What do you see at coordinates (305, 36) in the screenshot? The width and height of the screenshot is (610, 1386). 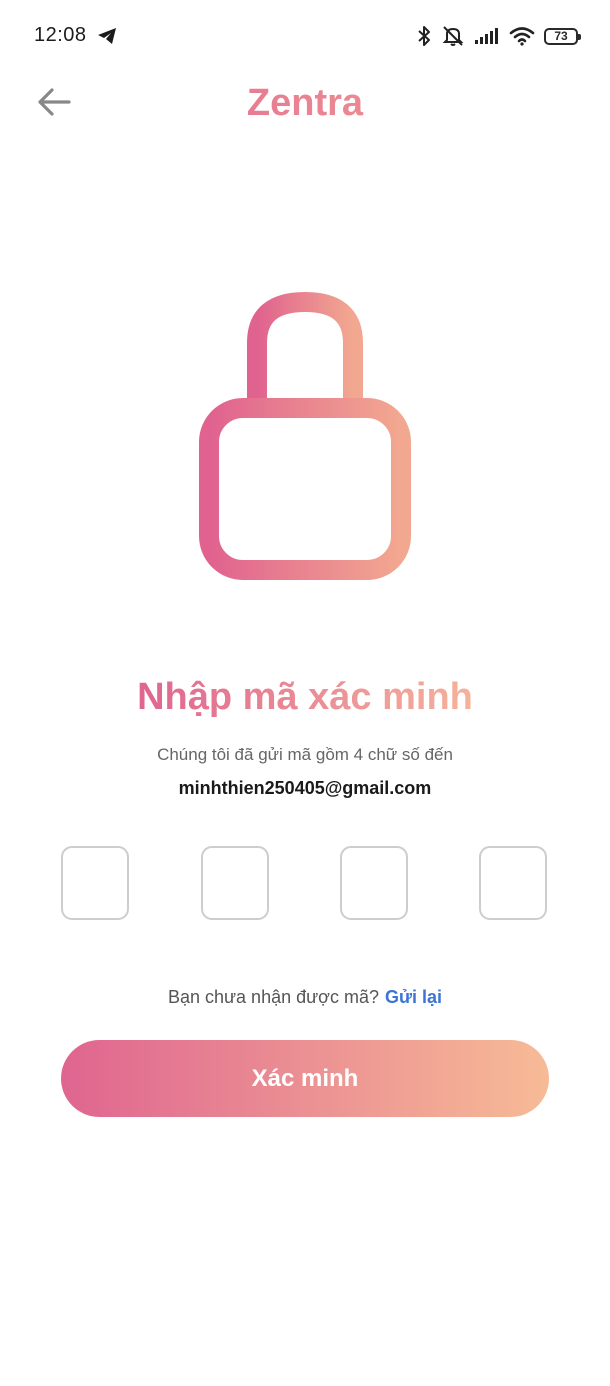 I see `status-bar: 12:08 73` at bounding box center [305, 36].